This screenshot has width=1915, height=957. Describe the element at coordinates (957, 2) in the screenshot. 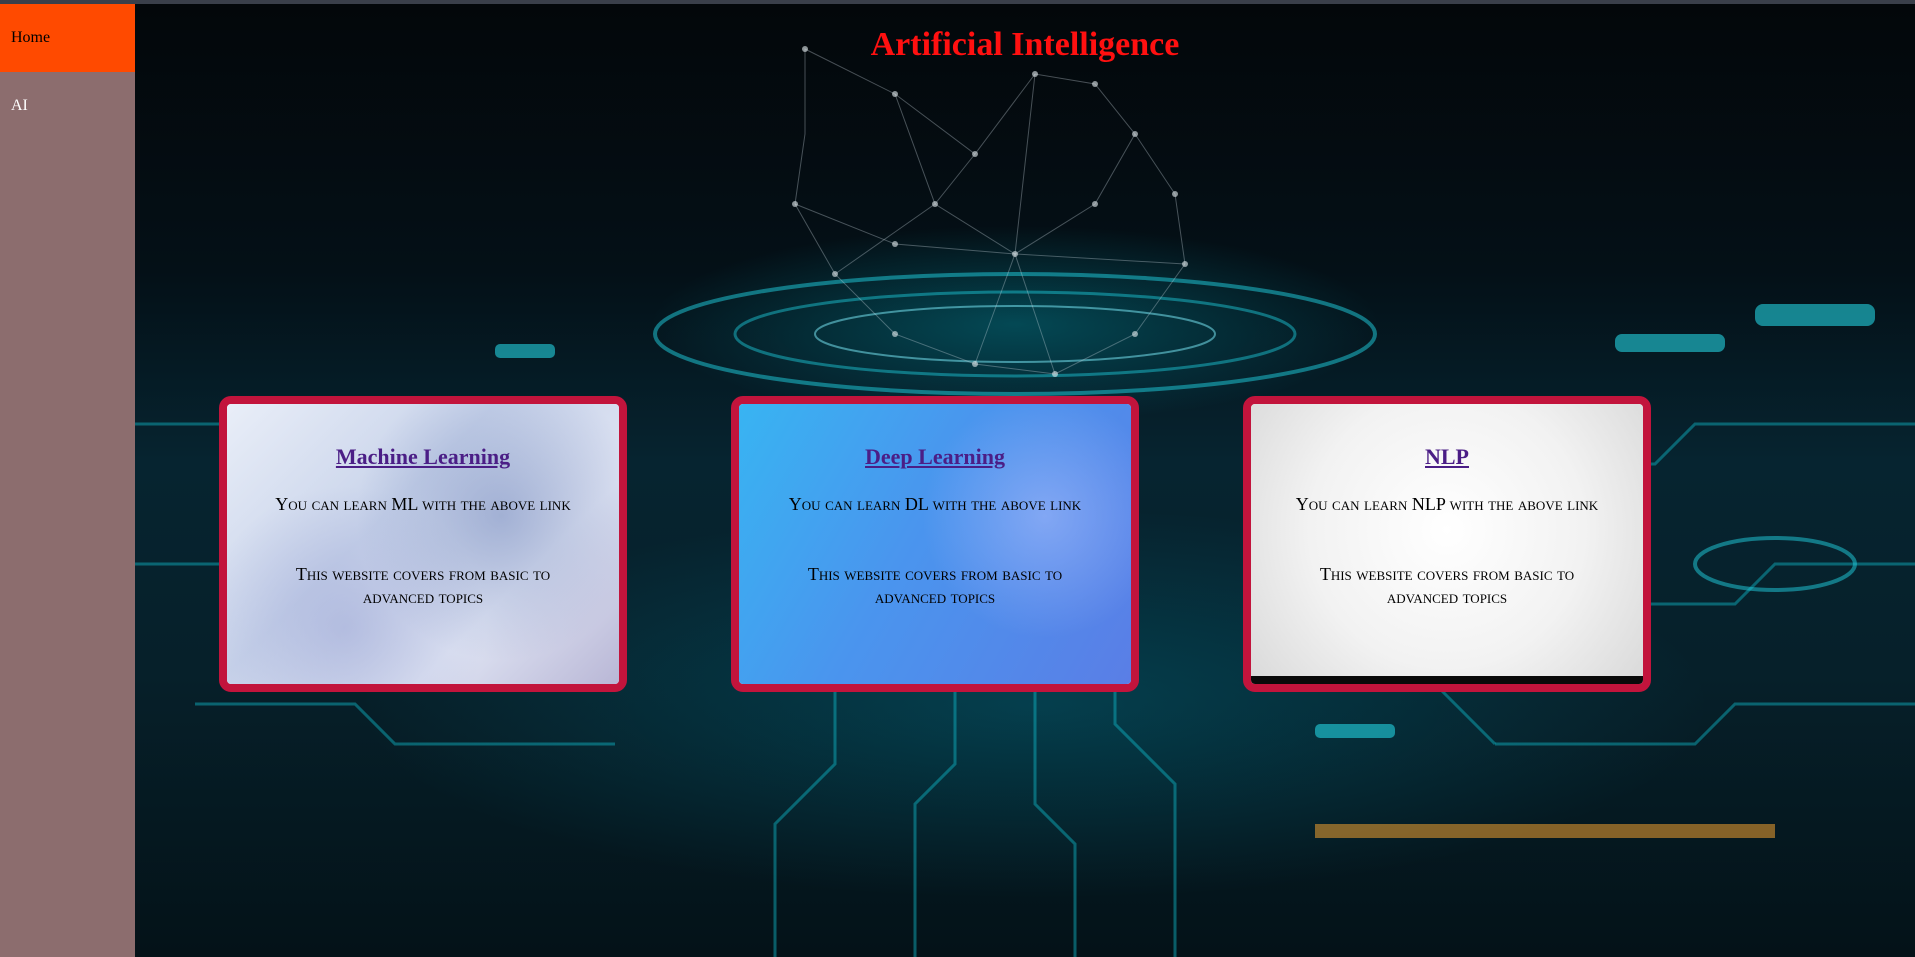

I see `window-top-border` at that location.